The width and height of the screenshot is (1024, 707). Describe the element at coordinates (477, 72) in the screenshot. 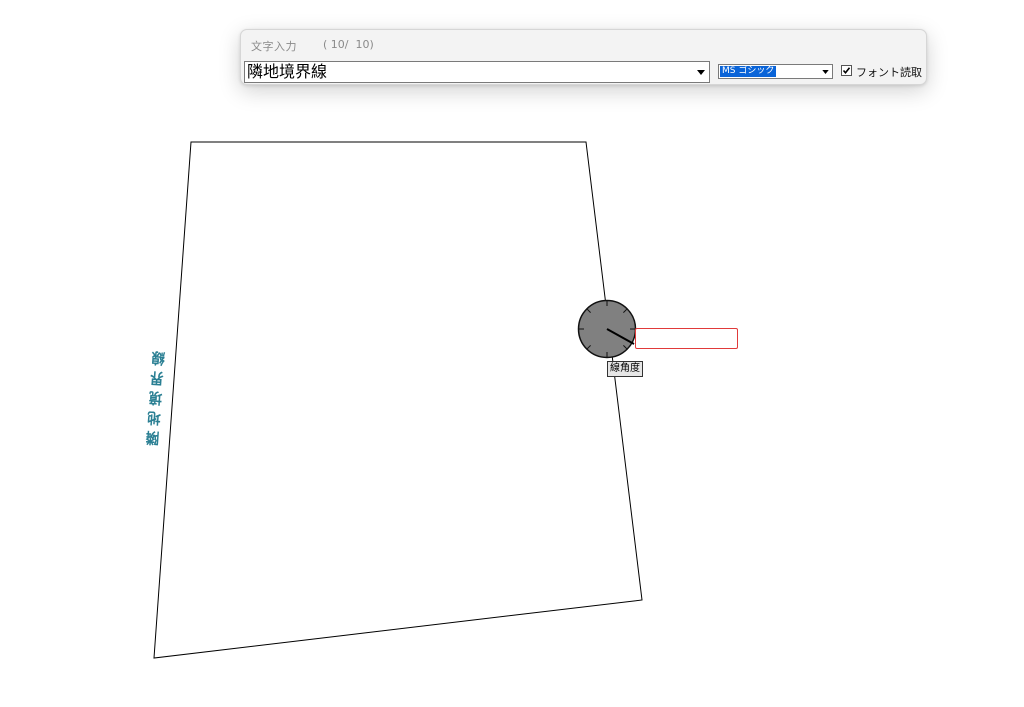

I see `text-input-combobox: 隣地境界線` at that location.